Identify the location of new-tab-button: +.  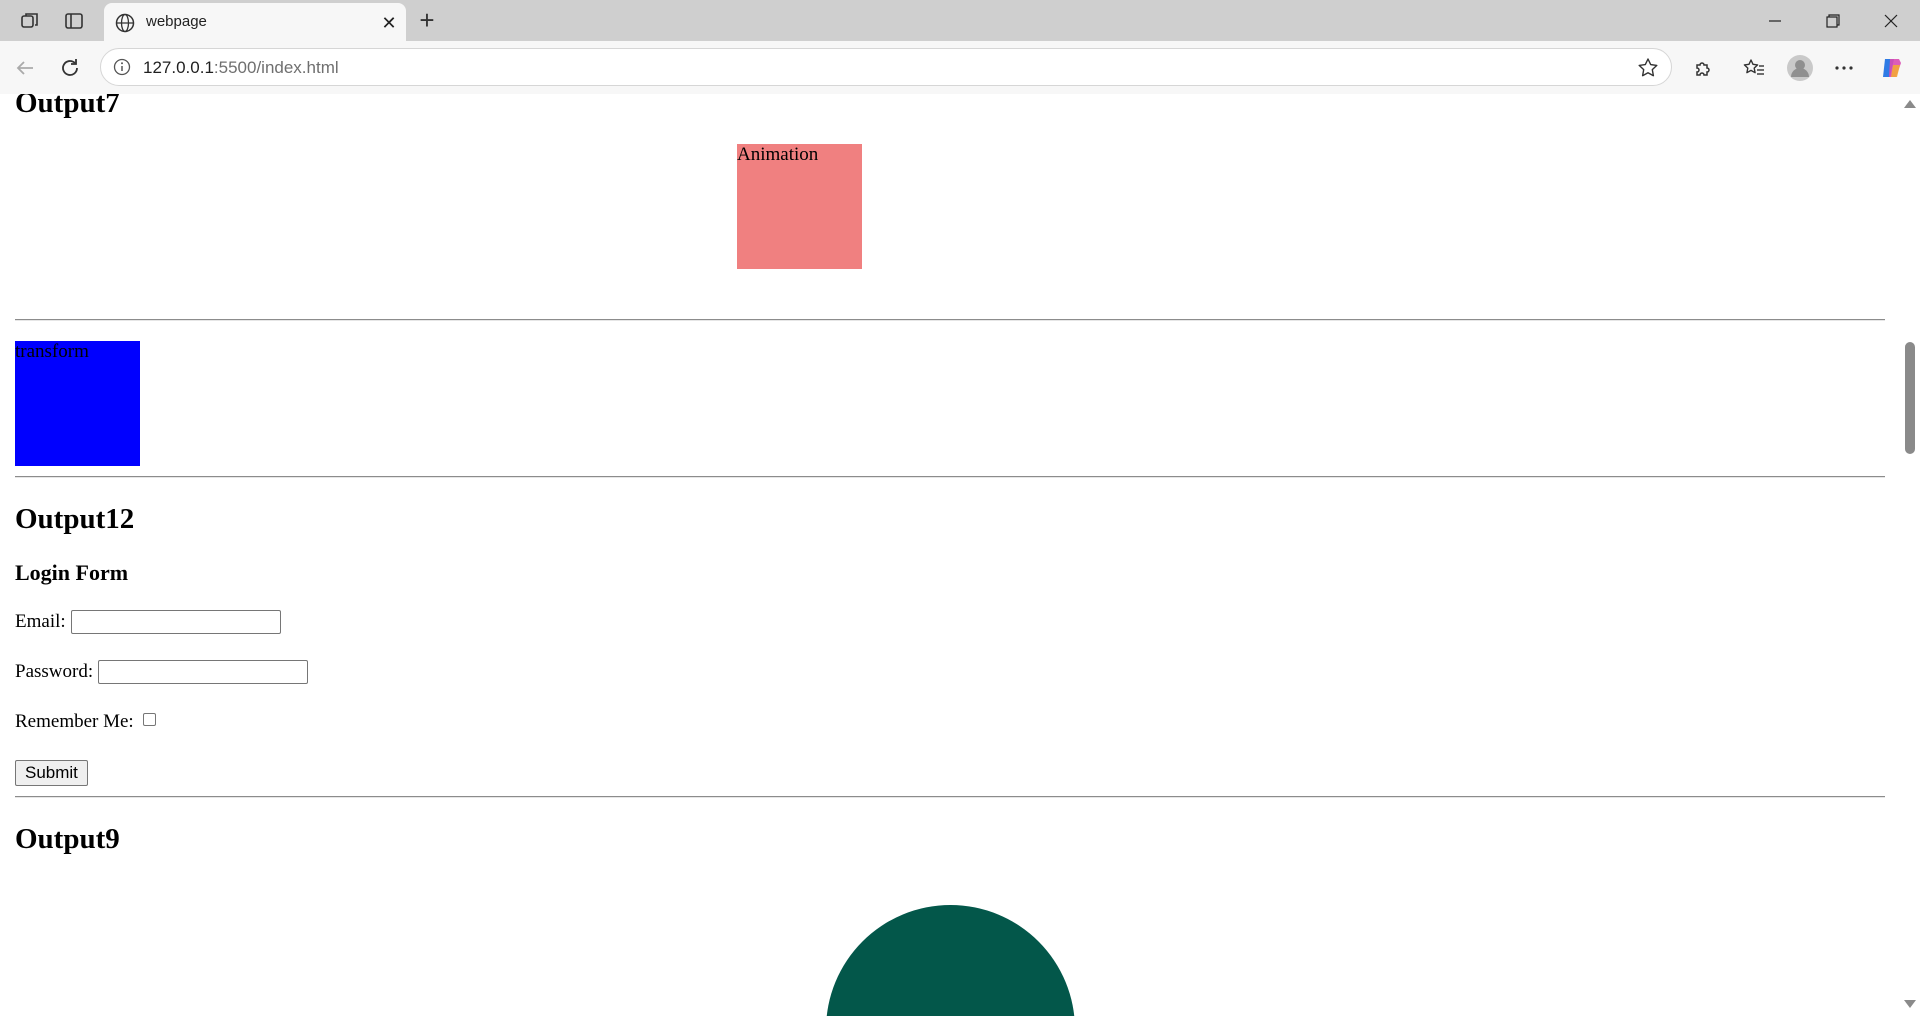
(427, 20).